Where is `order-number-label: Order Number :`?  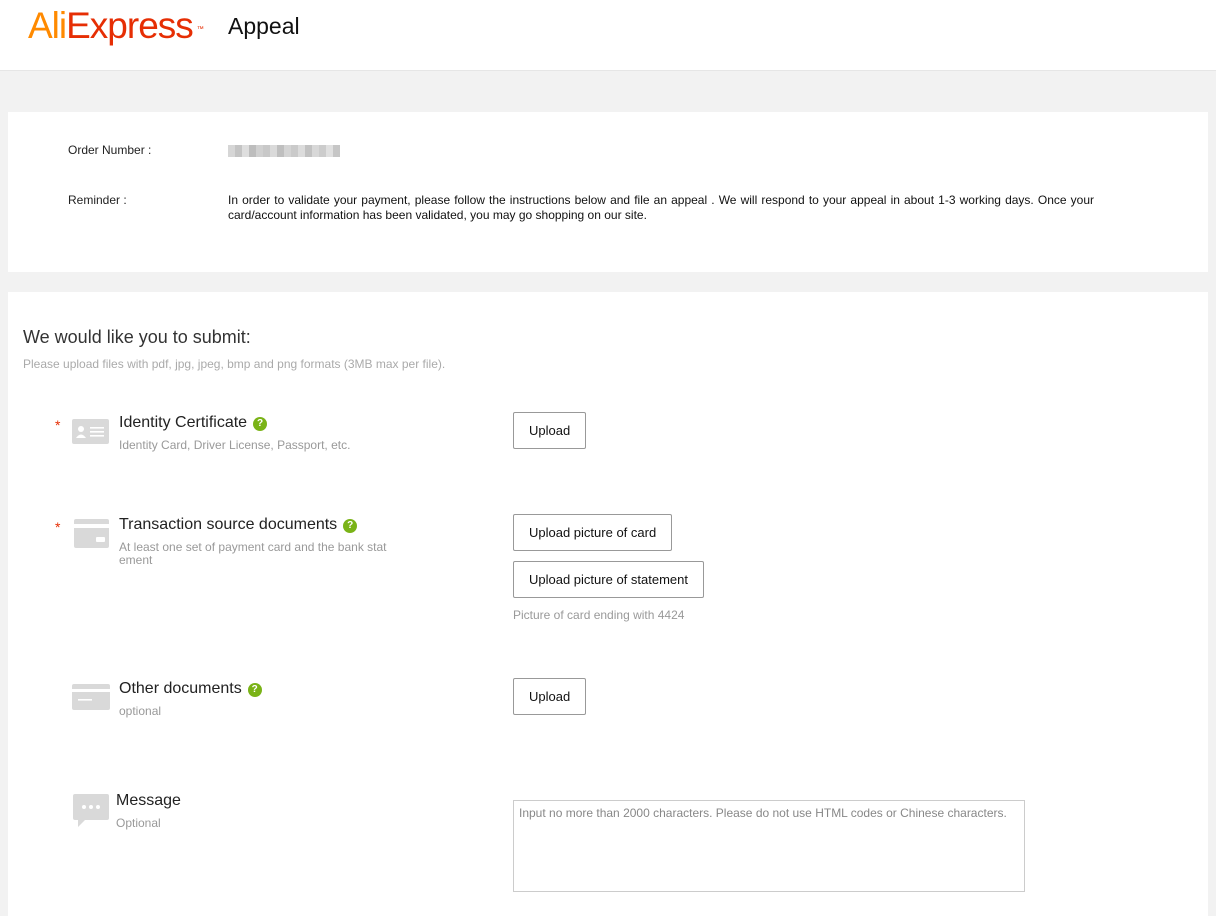
order-number-label: Order Number : is located at coordinates (110, 150).